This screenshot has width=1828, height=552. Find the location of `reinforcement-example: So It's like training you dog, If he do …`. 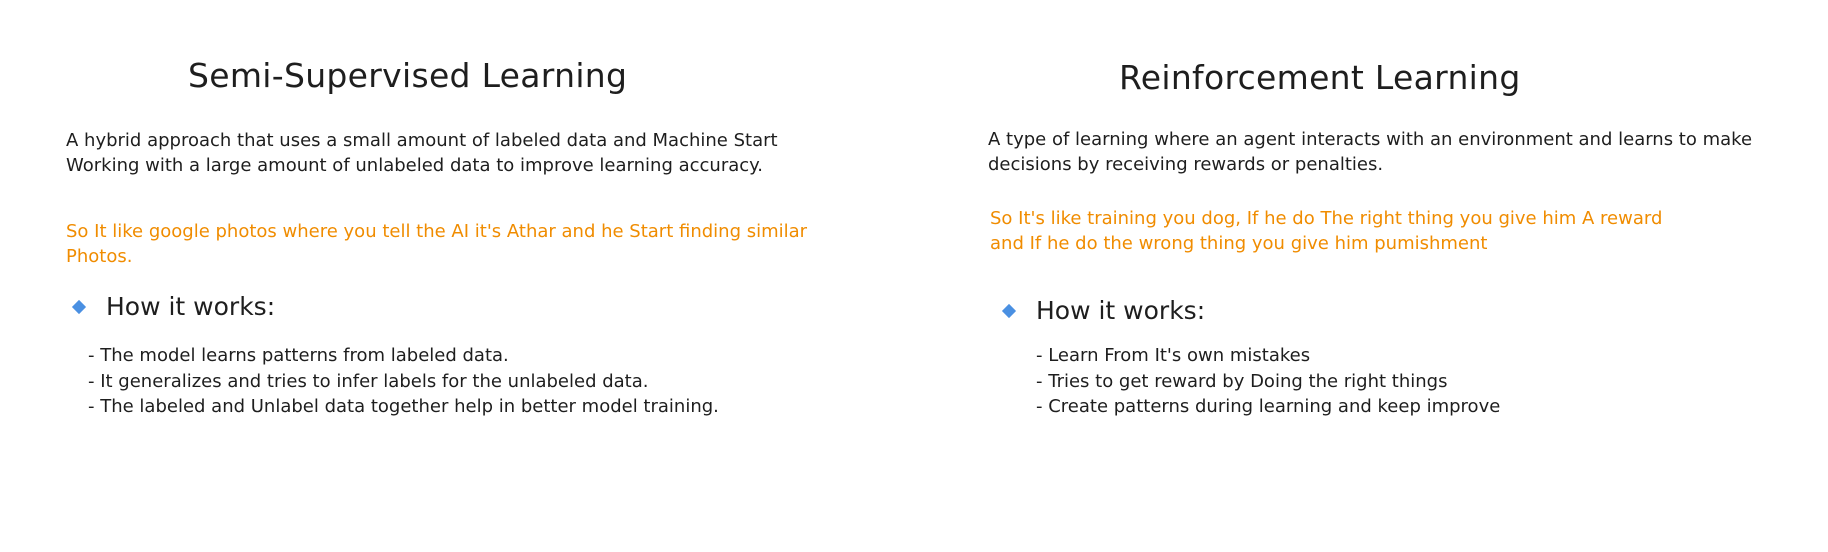

reinforcement-example: So It's like training you dog, If he do … is located at coordinates (1326, 231).